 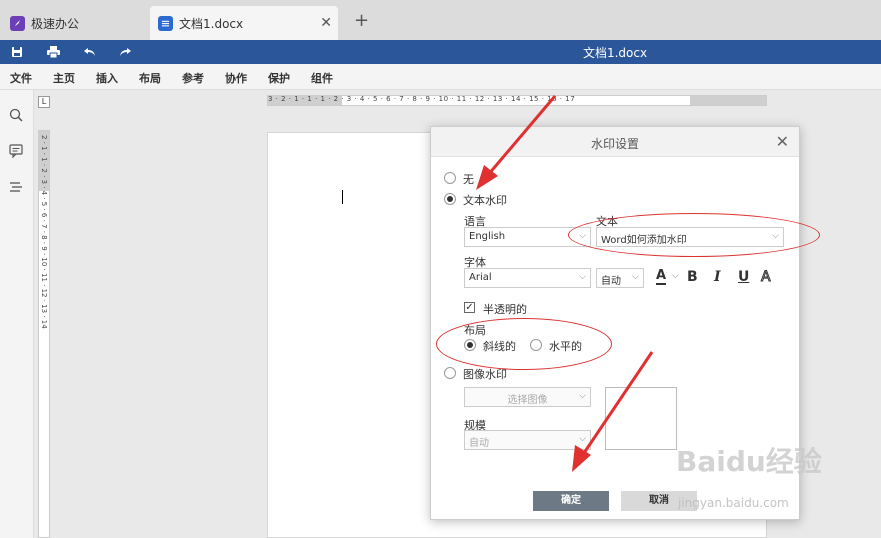 What do you see at coordinates (782, 141) in the screenshot?
I see `close-icon: ✕` at bounding box center [782, 141].